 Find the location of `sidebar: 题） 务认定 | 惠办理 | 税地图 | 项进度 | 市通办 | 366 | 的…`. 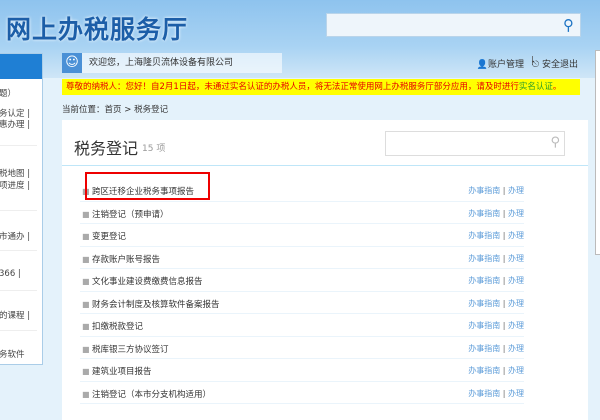

sidebar: 题） 务认定 | 惠办理 | 税地图 | 项进度 | 市通办 | 366 | 的… is located at coordinates (21, 209).